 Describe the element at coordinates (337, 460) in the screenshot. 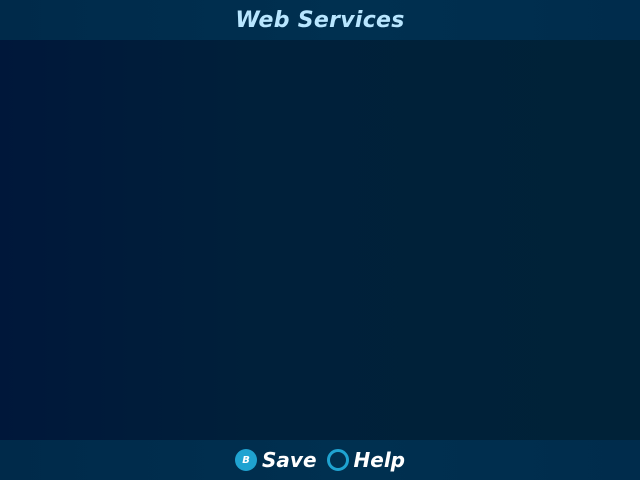

I see `circle-button-icon` at that location.